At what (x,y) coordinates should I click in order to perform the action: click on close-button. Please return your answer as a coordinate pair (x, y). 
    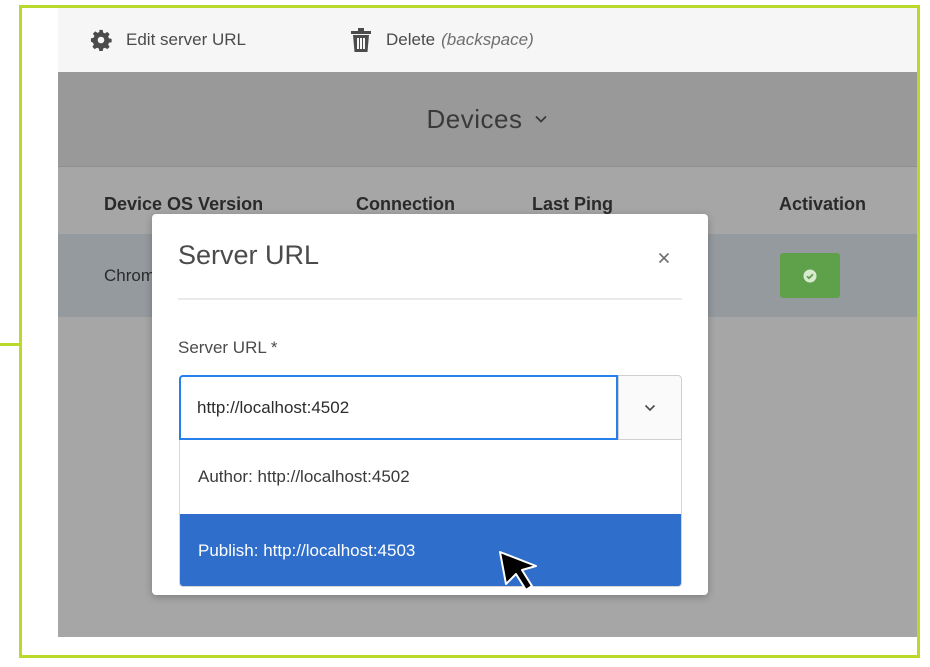
    Looking at the image, I should click on (664, 258).